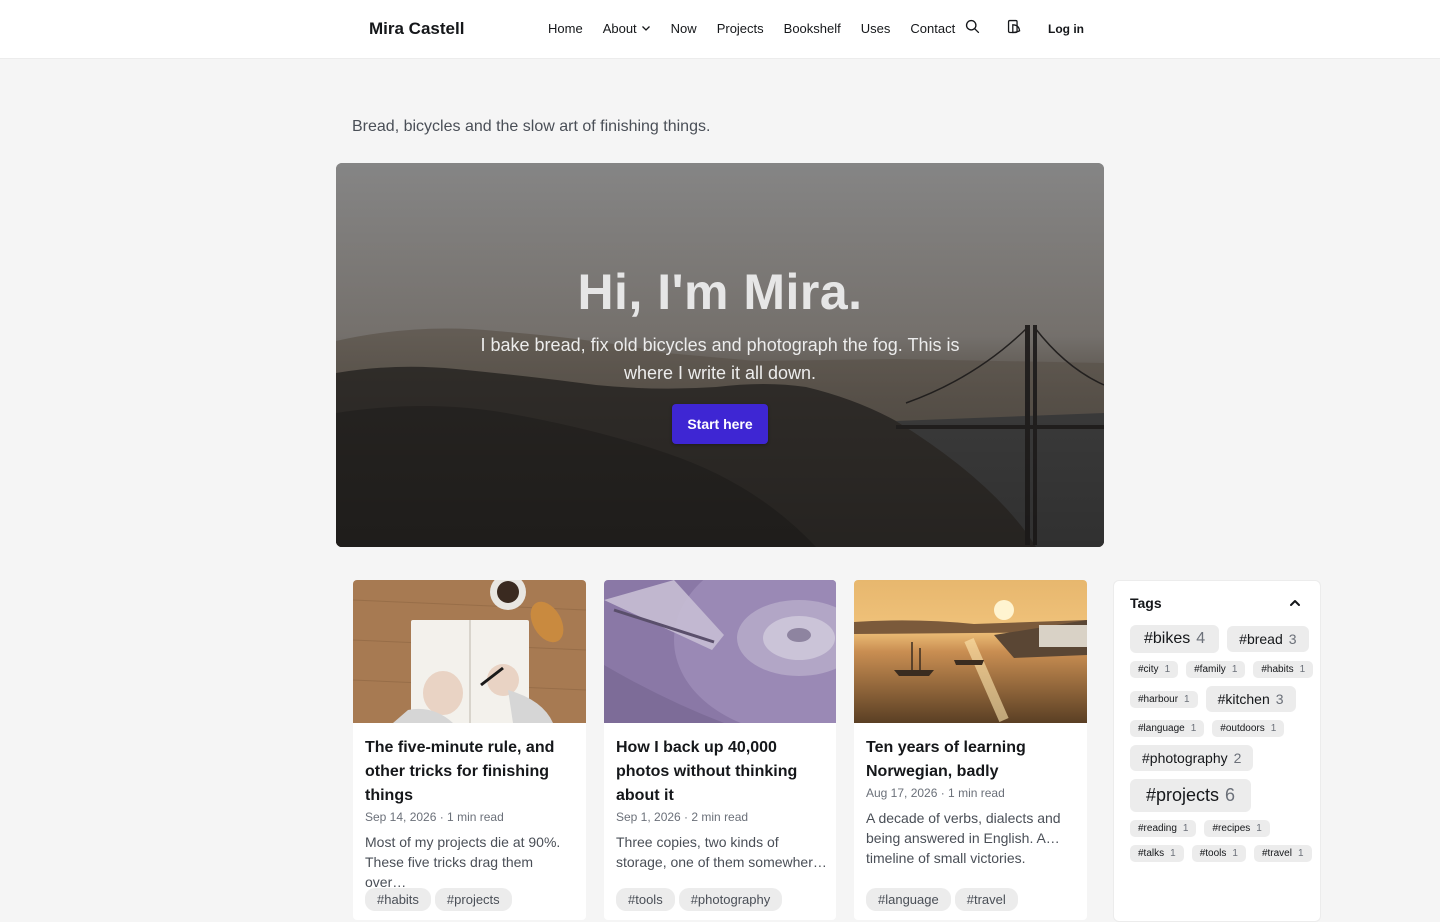  What do you see at coordinates (1295, 603) in the screenshot?
I see `chevron-up-icon` at bounding box center [1295, 603].